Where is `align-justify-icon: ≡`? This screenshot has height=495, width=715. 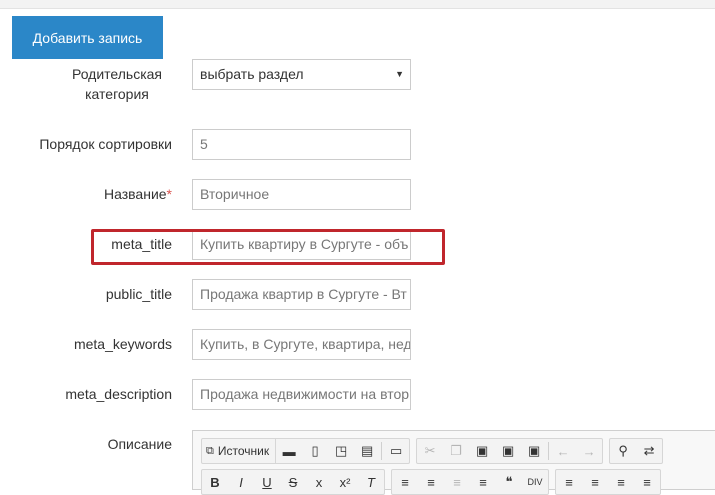 align-justify-icon: ≡ is located at coordinates (647, 482).